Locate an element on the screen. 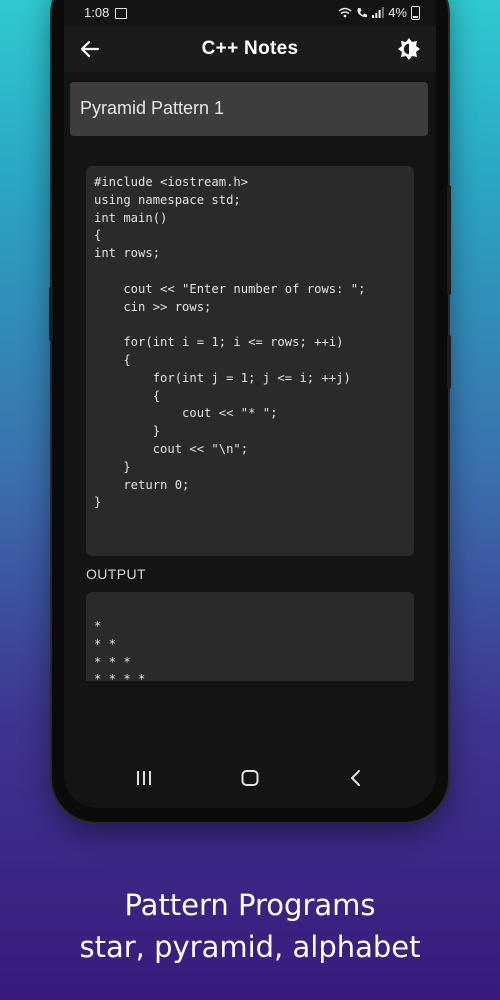  recent-apps-icon is located at coordinates (144, 778).